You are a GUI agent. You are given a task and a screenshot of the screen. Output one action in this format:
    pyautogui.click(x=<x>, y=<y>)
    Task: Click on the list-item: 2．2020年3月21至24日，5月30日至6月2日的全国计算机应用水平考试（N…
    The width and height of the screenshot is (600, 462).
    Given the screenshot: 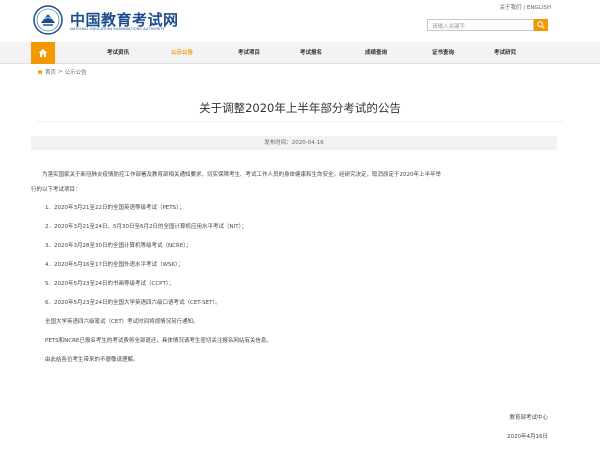 What is the action you would take?
    pyautogui.click(x=146, y=227)
    